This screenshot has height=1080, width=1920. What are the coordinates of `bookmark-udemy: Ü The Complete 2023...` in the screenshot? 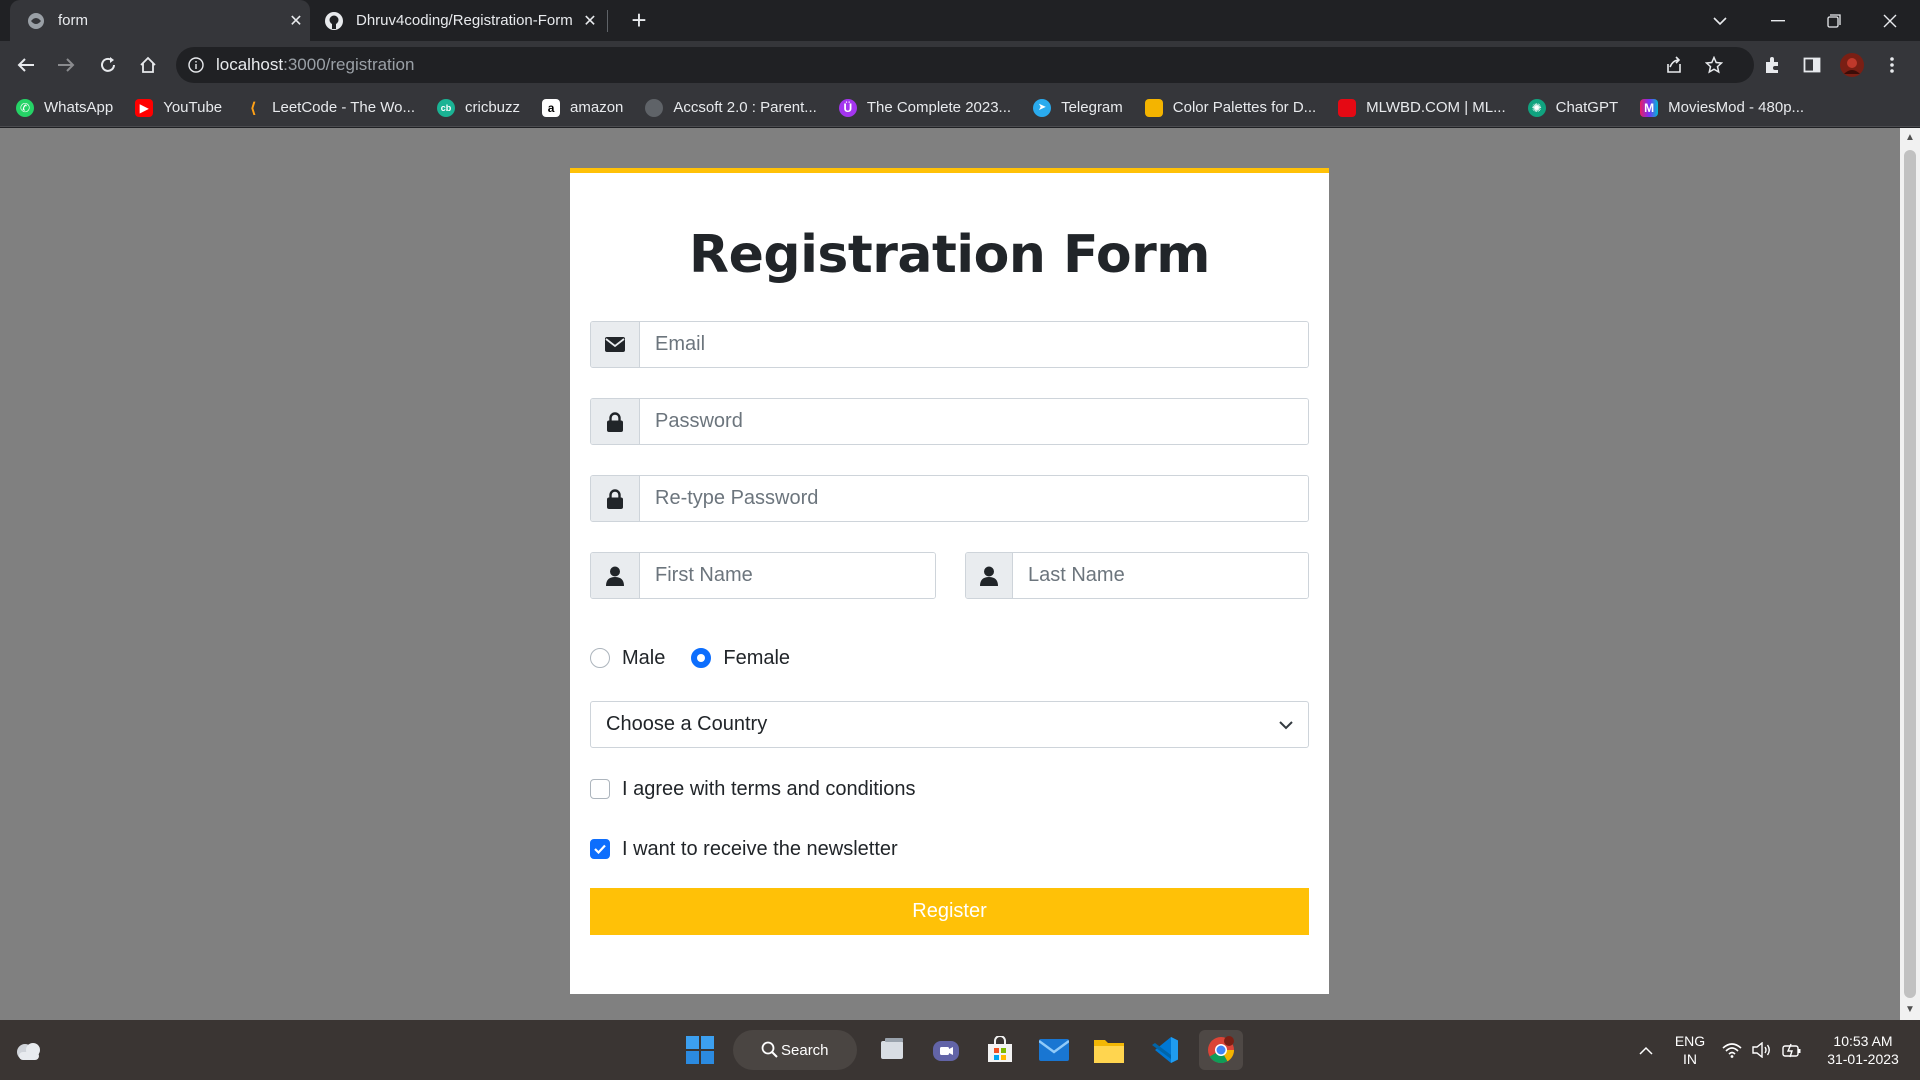 It's located at (924, 107).